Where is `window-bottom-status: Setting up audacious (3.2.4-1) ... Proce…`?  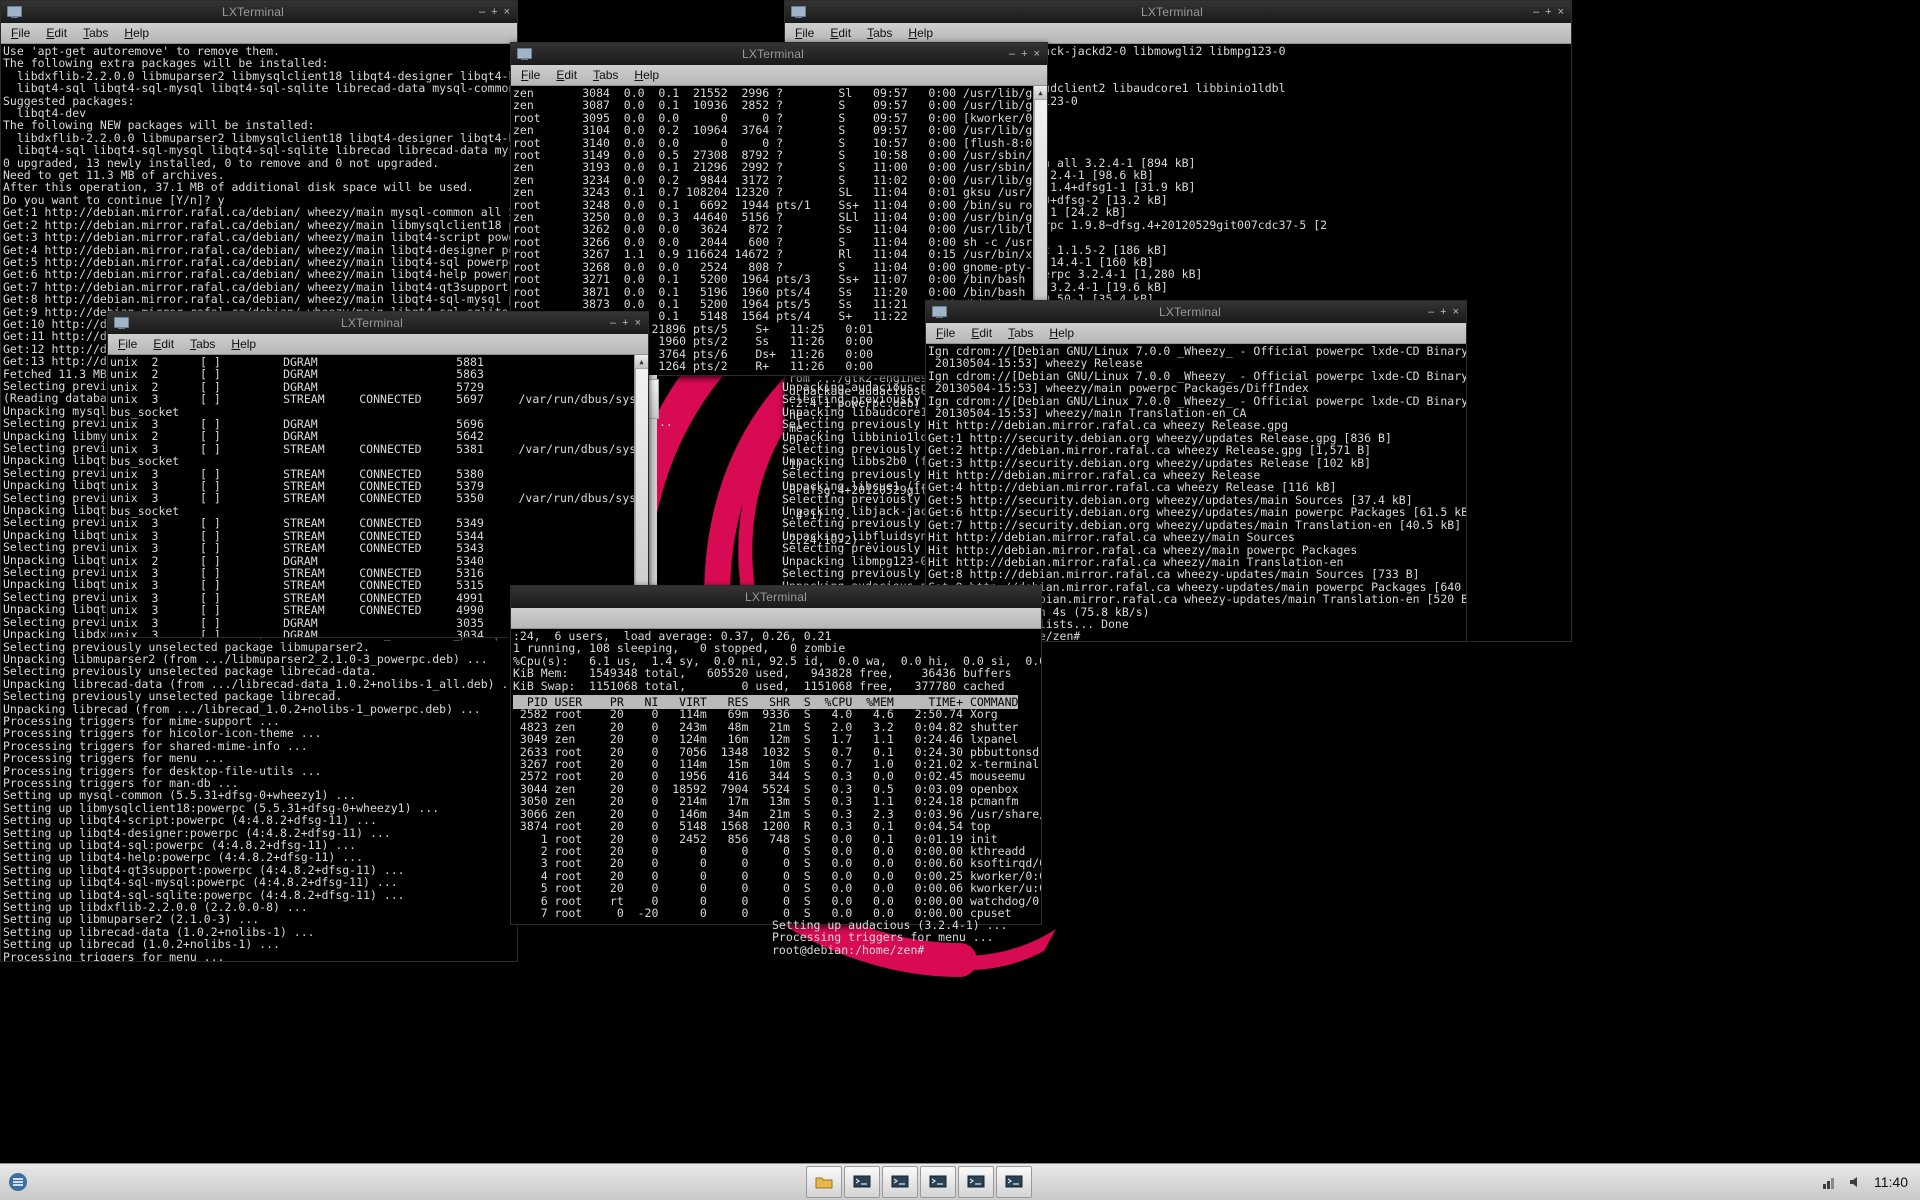
window-bottom-status: Setting up audacious (3.2.4-1) ... Proce… is located at coordinates (910, 939).